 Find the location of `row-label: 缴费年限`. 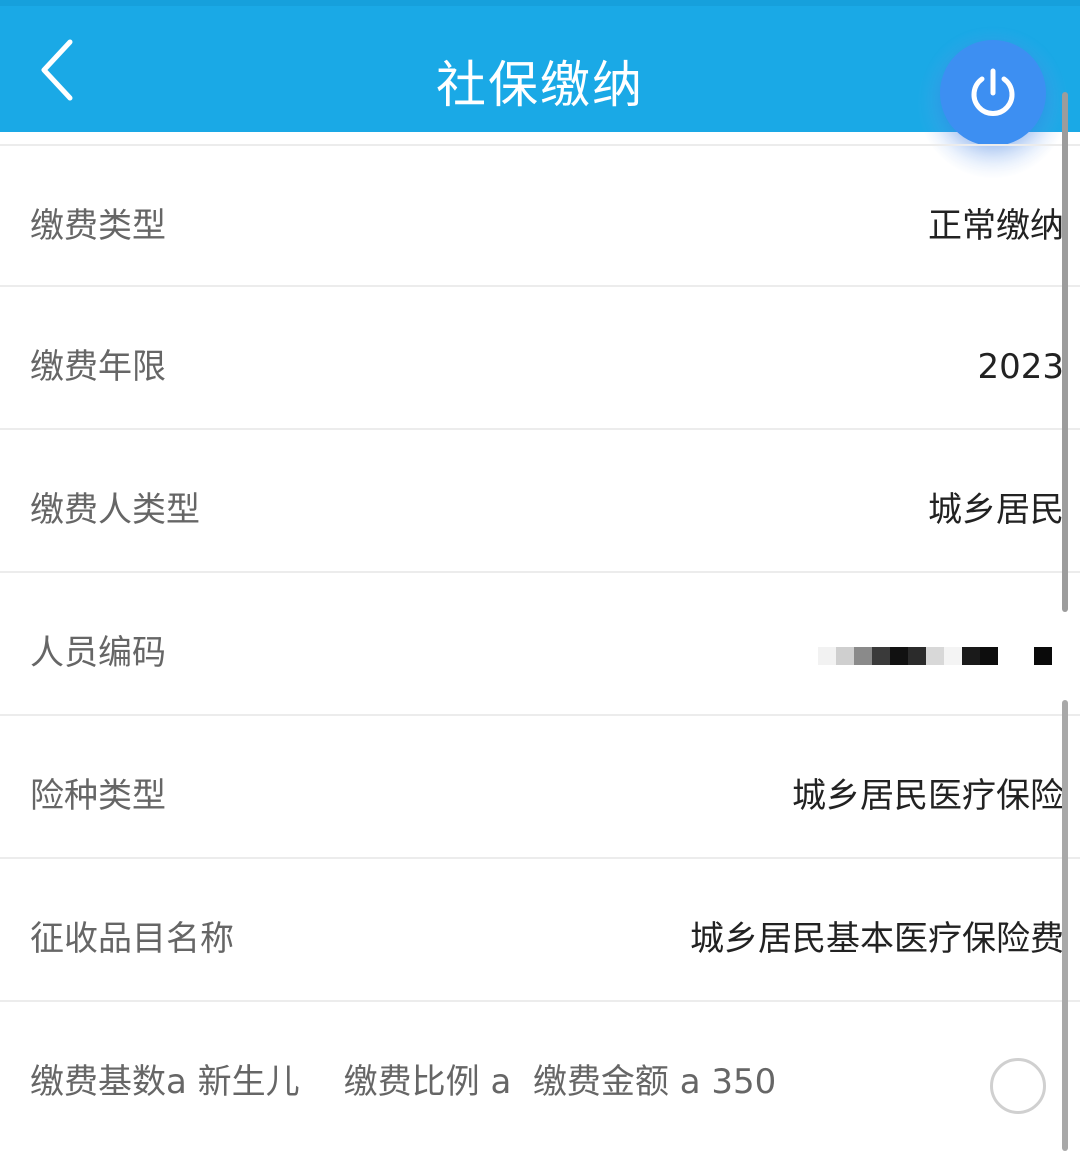

row-label: 缴费年限 is located at coordinates (98, 367).